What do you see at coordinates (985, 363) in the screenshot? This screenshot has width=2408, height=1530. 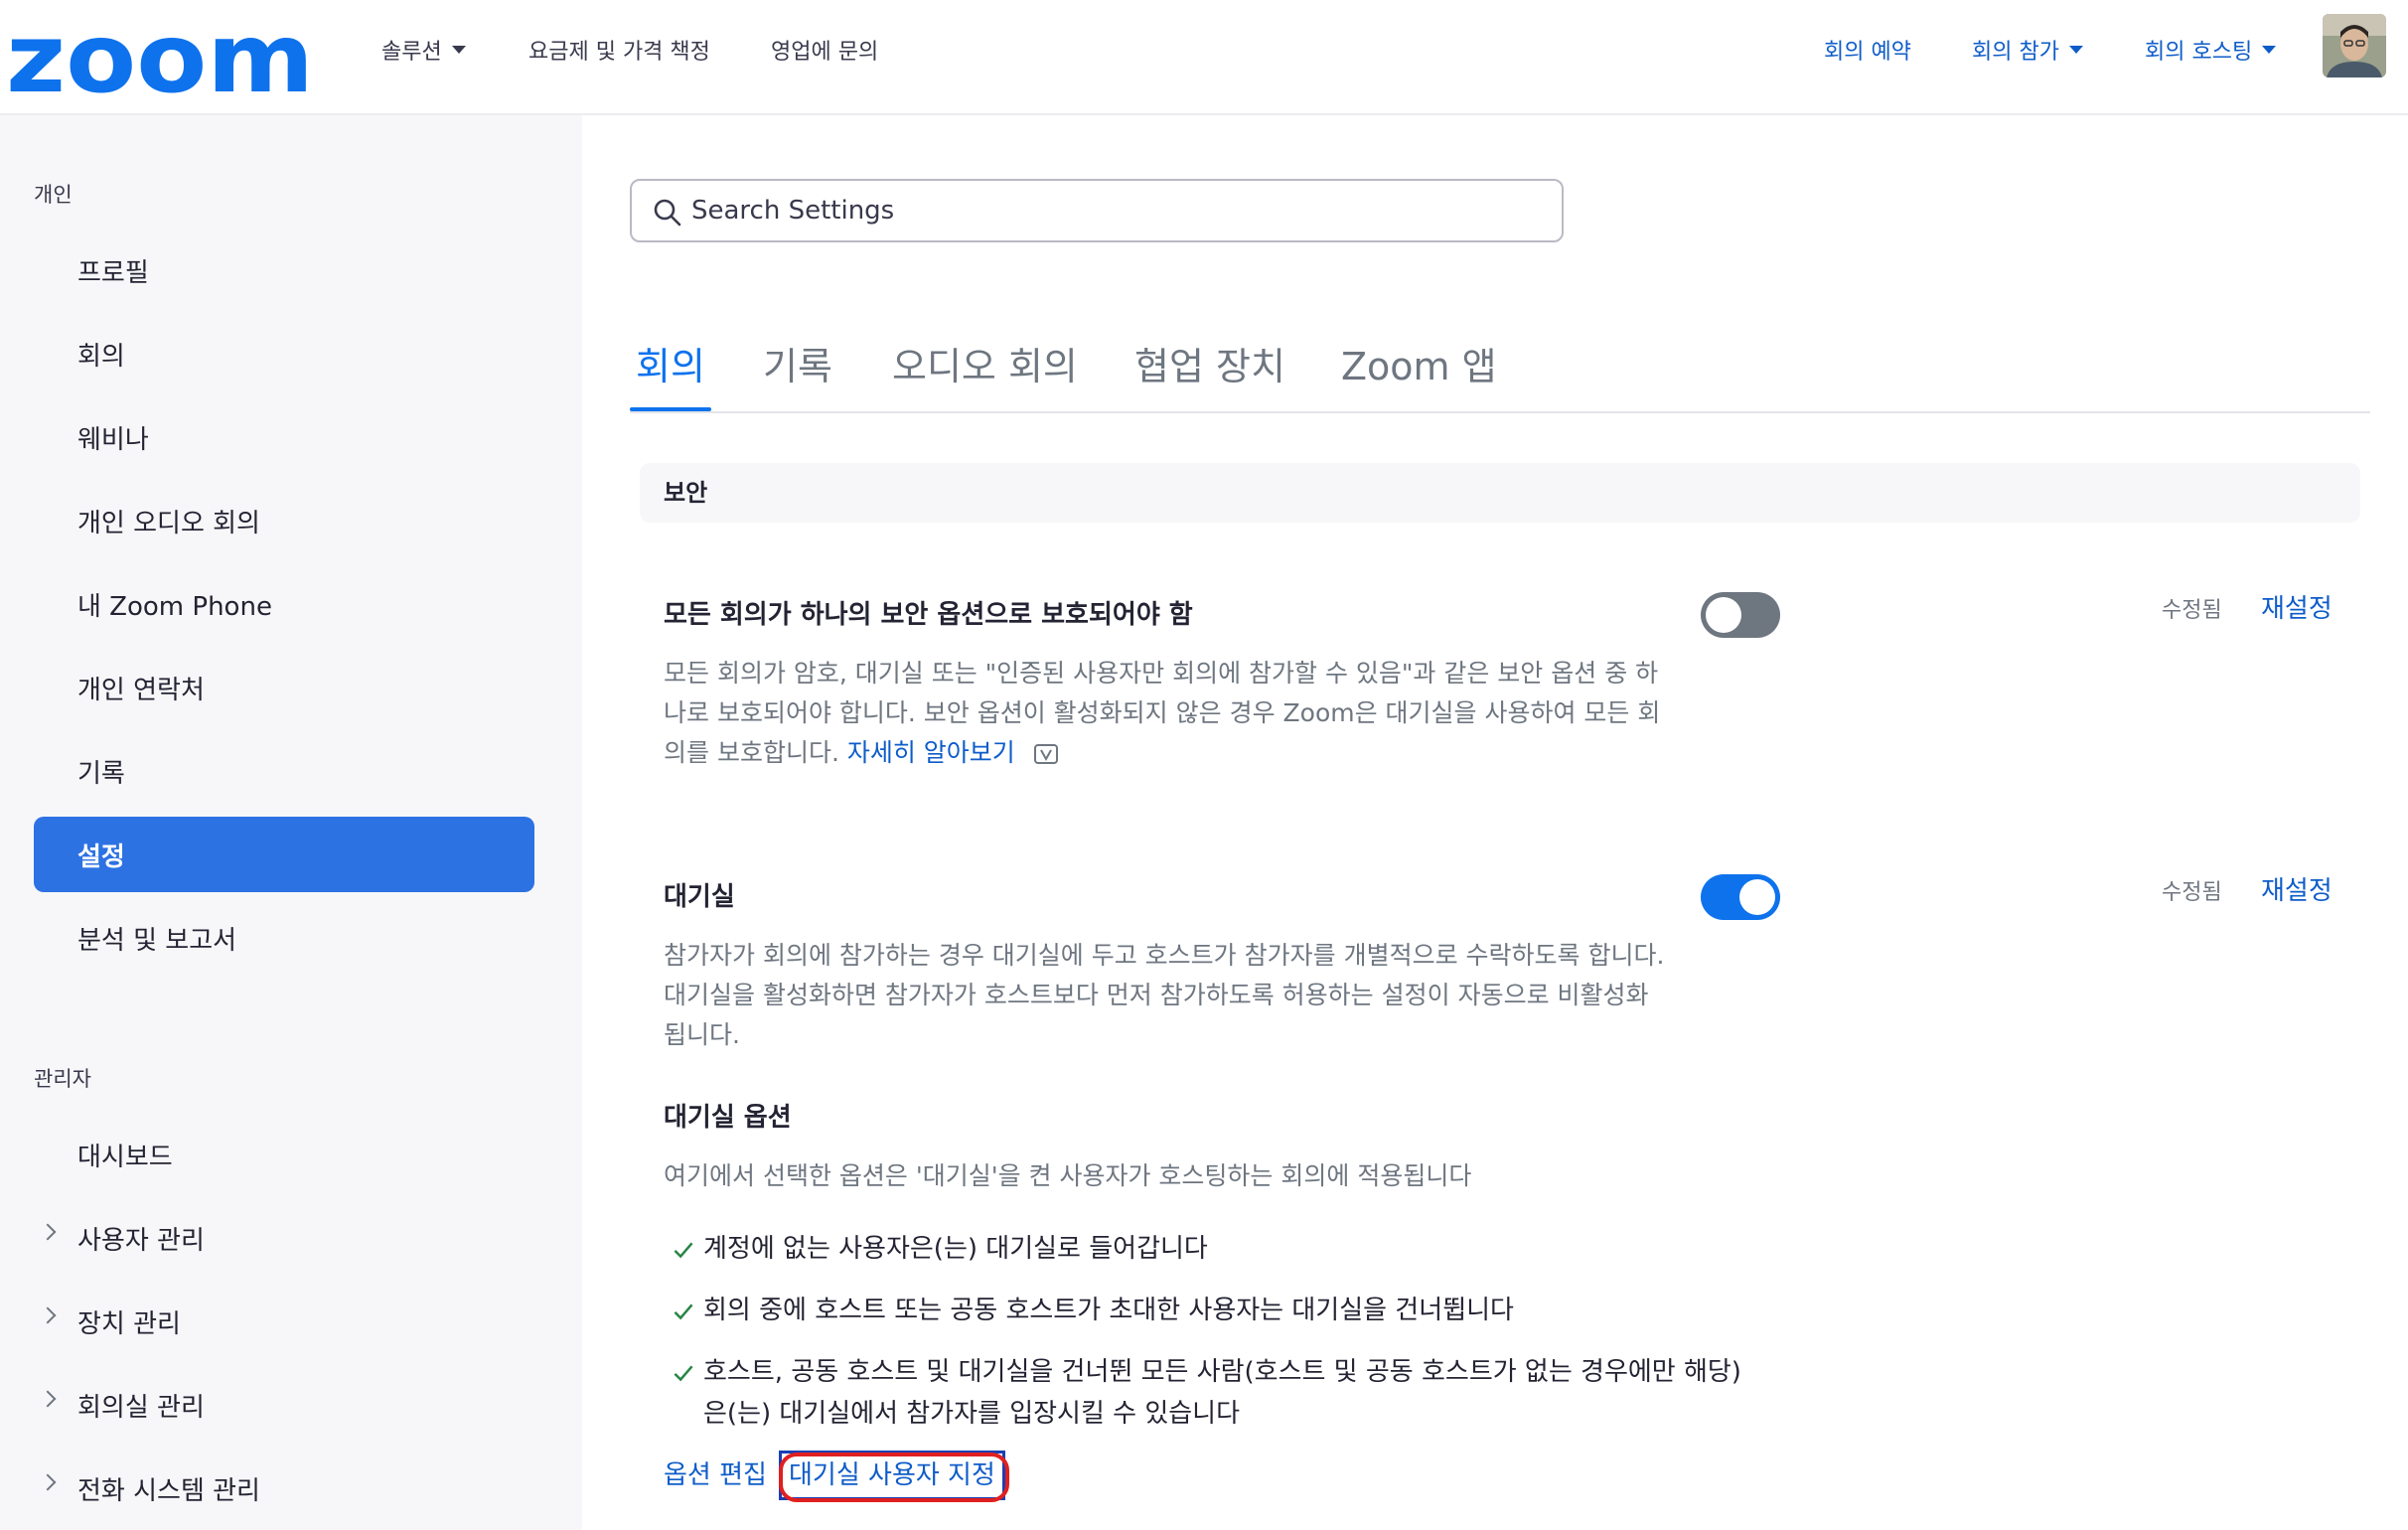 I see `tab-audio-conference: 오디오 회의` at bounding box center [985, 363].